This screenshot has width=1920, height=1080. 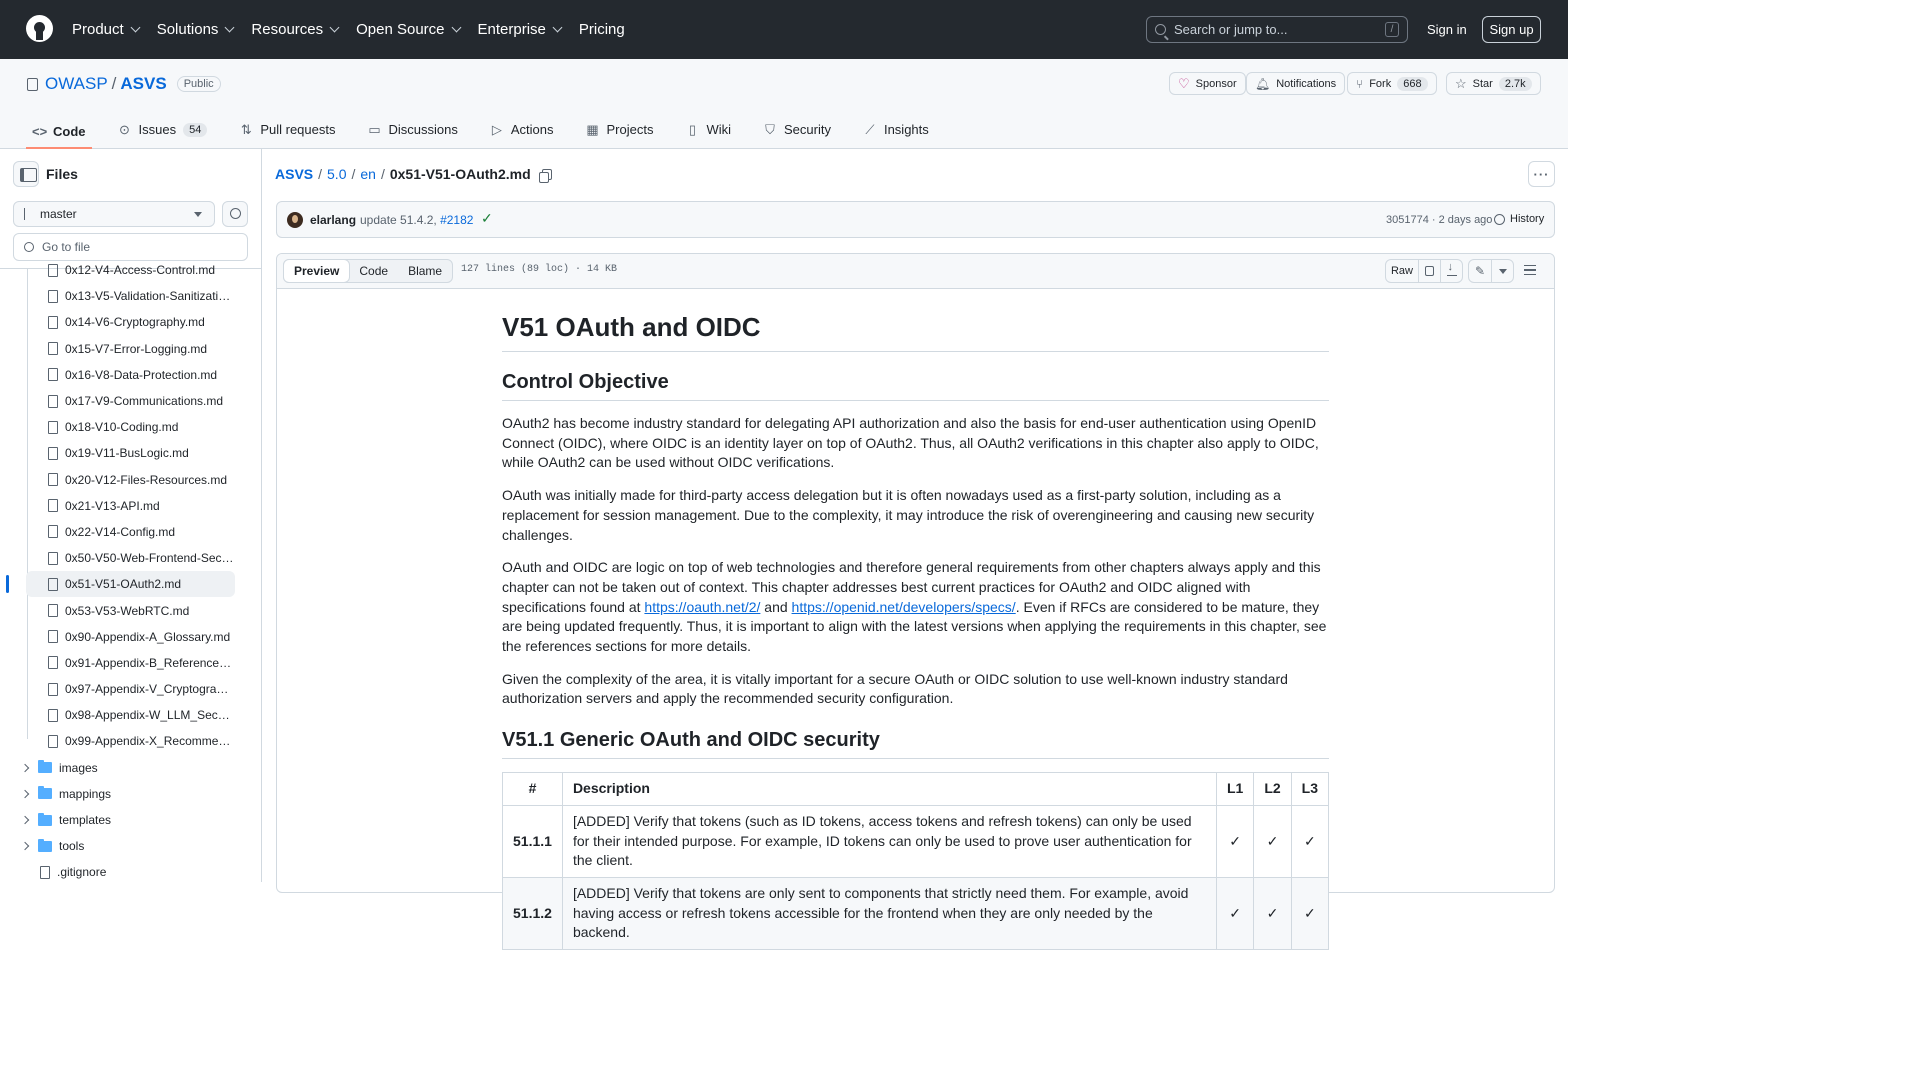 I want to click on global-search-input: Search or jump to... /, so click(x=1277, y=29).